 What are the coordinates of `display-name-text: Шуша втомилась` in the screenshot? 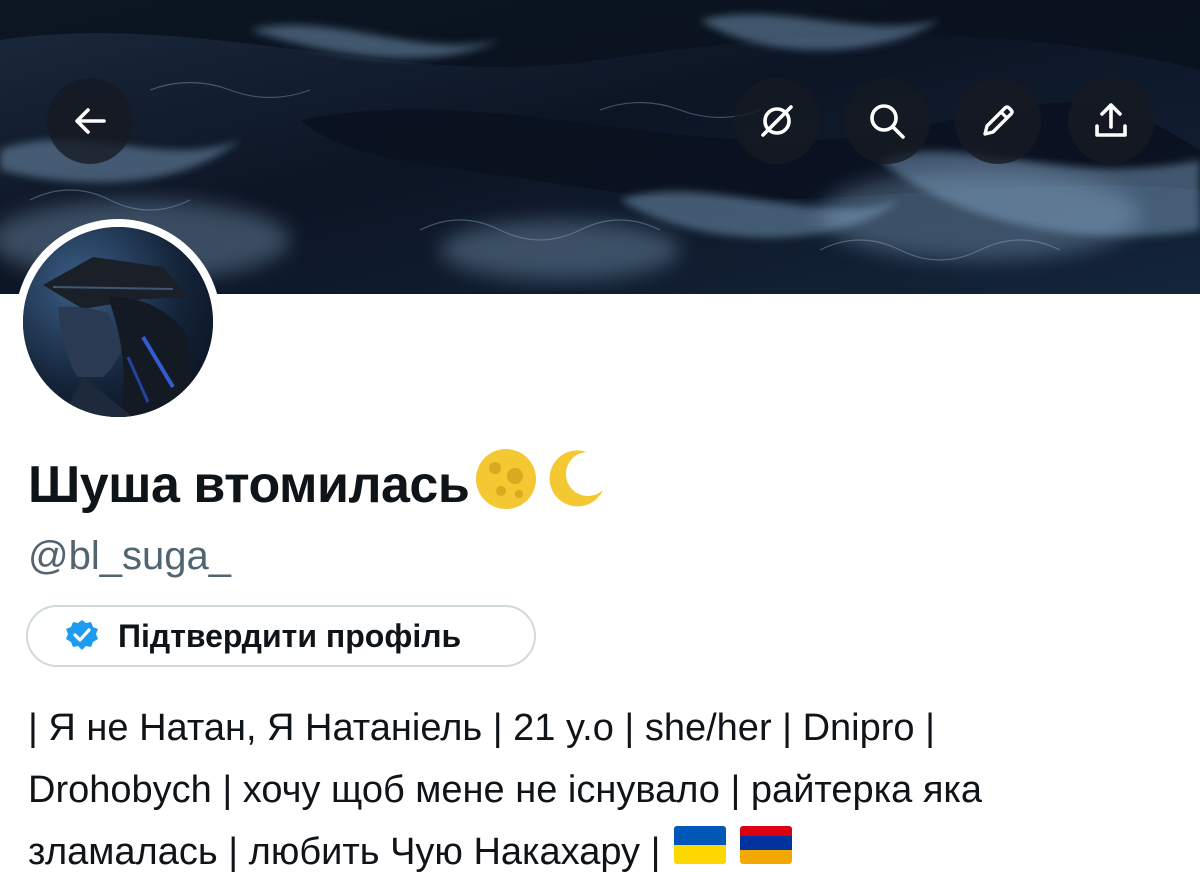 It's located at (249, 485).